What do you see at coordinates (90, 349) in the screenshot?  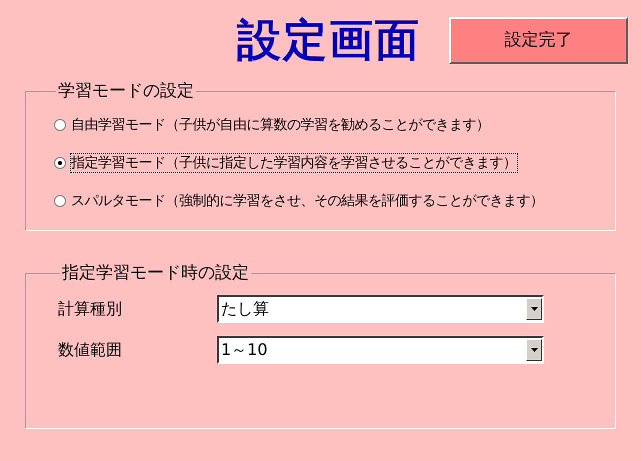 I see `field-label: 数値範囲` at bounding box center [90, 349].